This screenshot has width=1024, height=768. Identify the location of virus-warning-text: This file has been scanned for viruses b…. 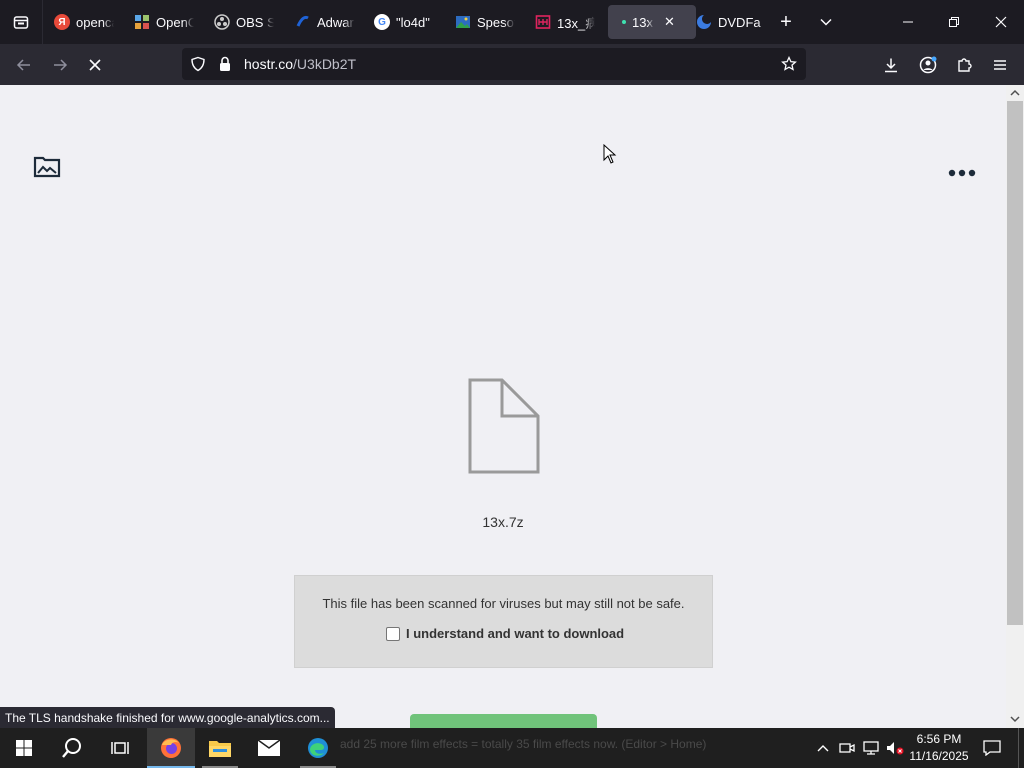
(503, 603).